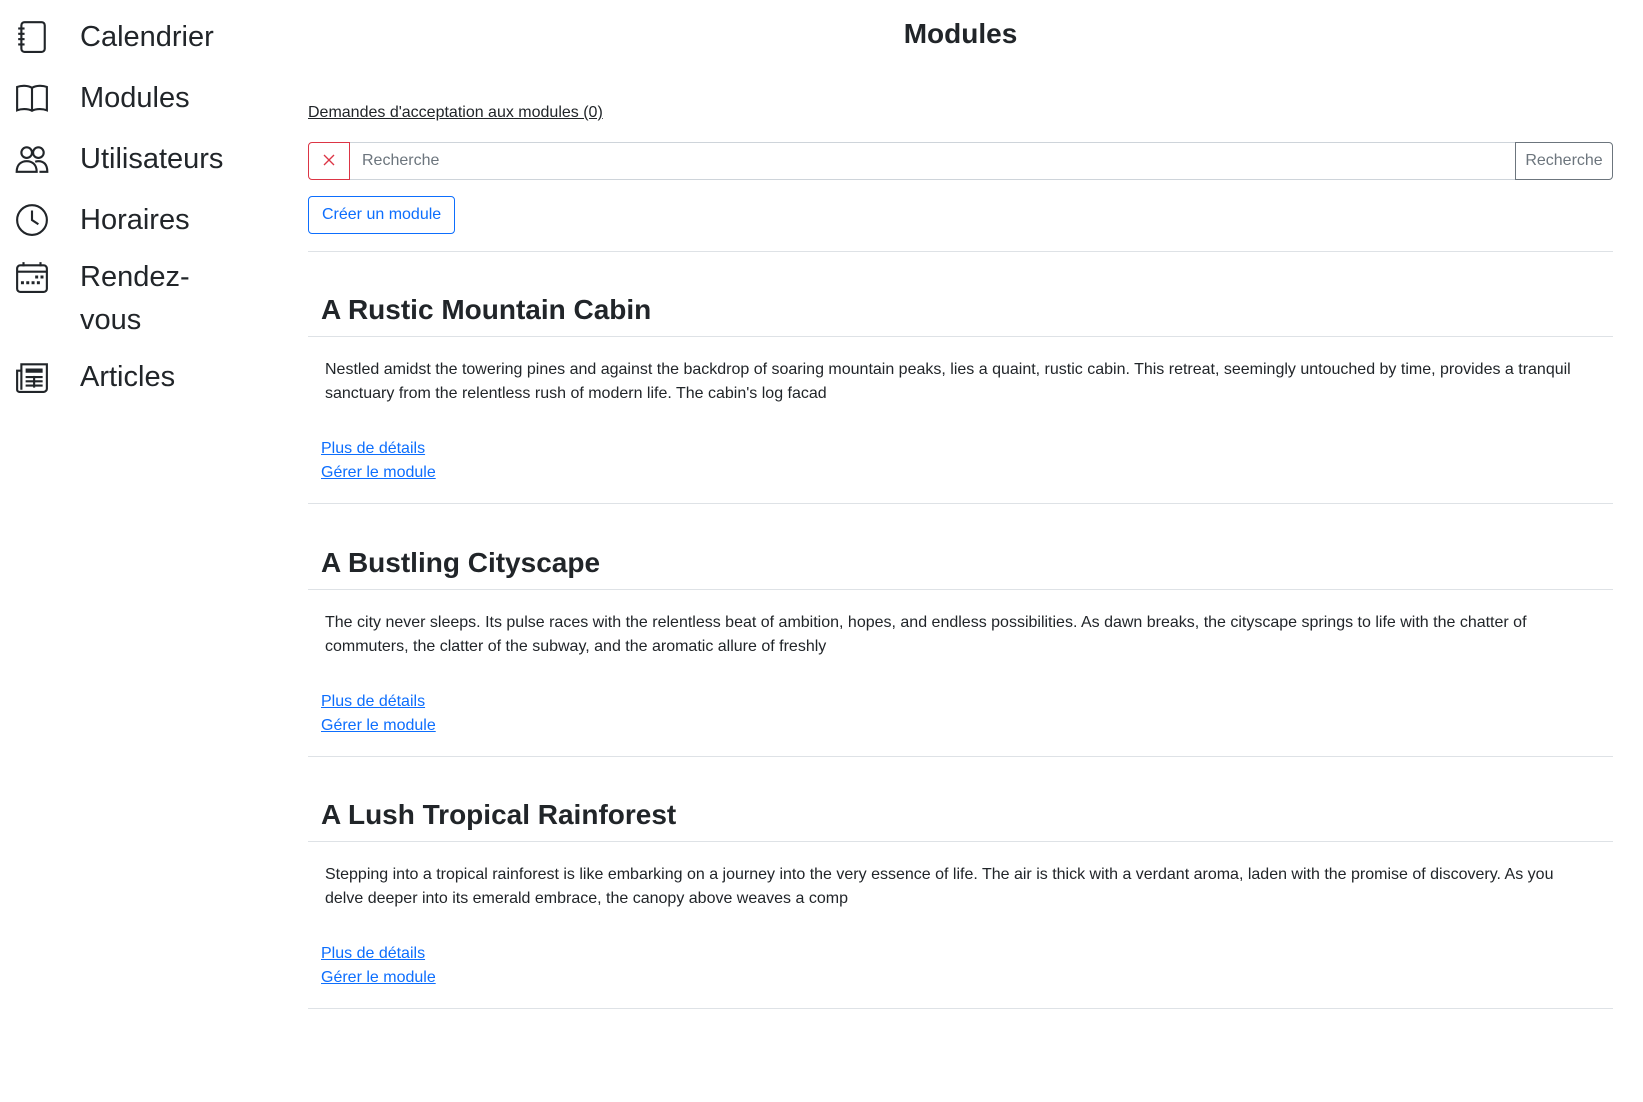  What do you see at coordinates (960, 33) in the screenshot?
I see `page-title: Modules` at bounding box center [960, 33].